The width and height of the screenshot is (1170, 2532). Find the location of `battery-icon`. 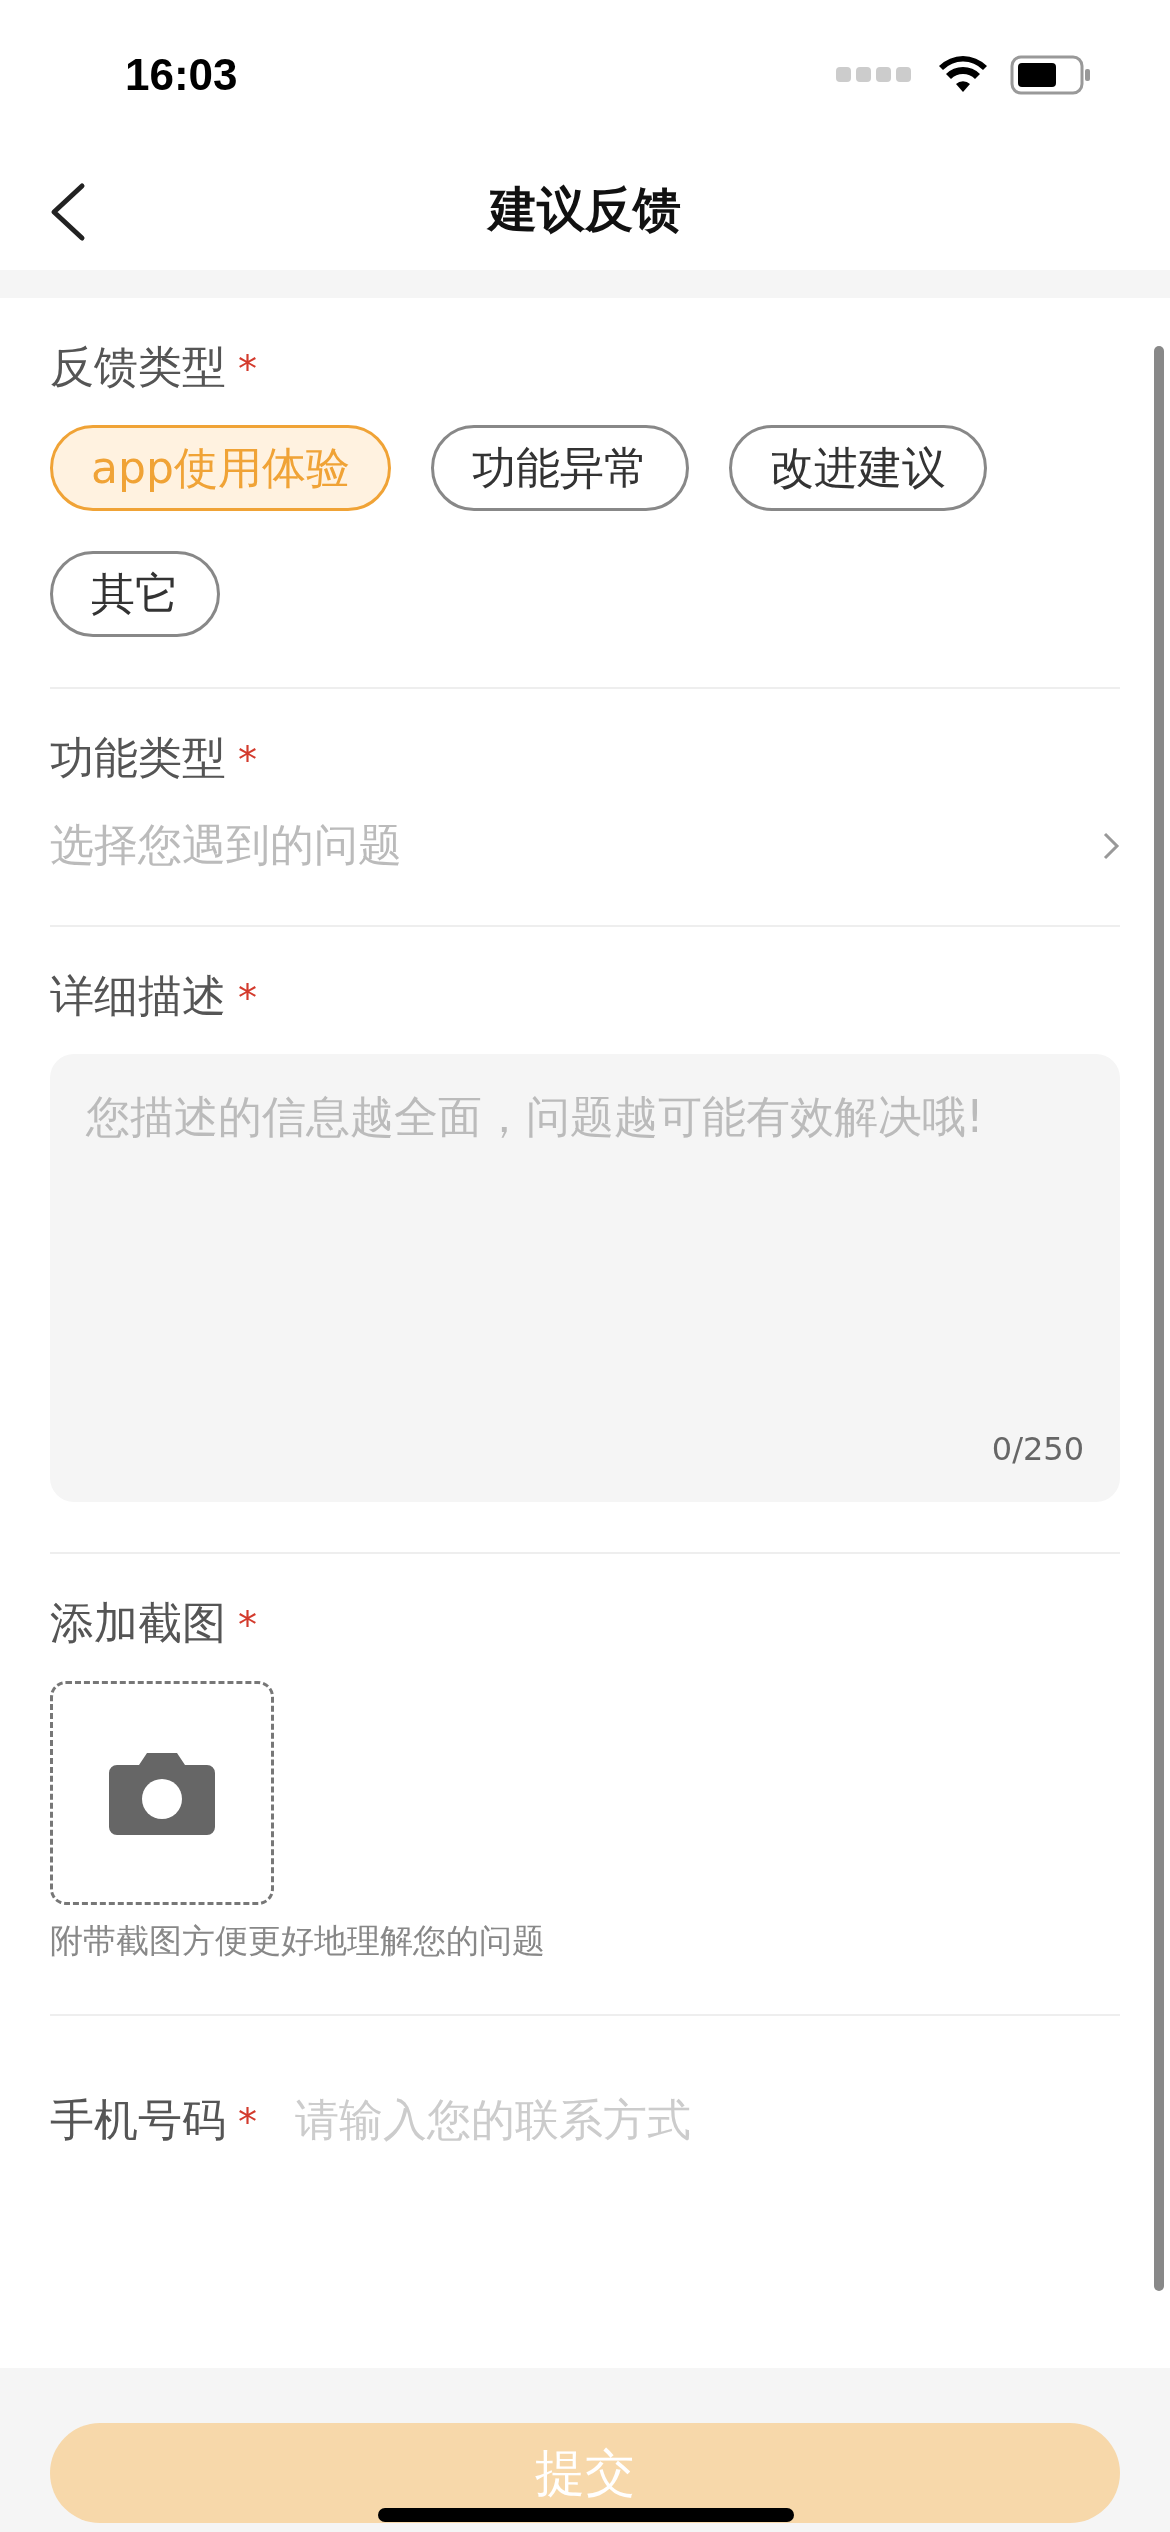

battery-icon is located at coordinates (1051, 75).